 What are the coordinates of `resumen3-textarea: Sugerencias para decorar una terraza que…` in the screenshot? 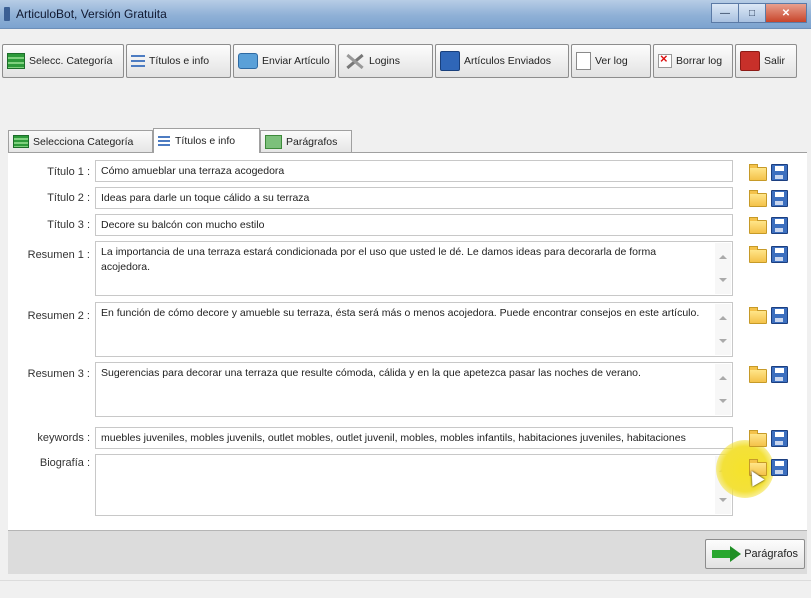 It's located at (414, 389).